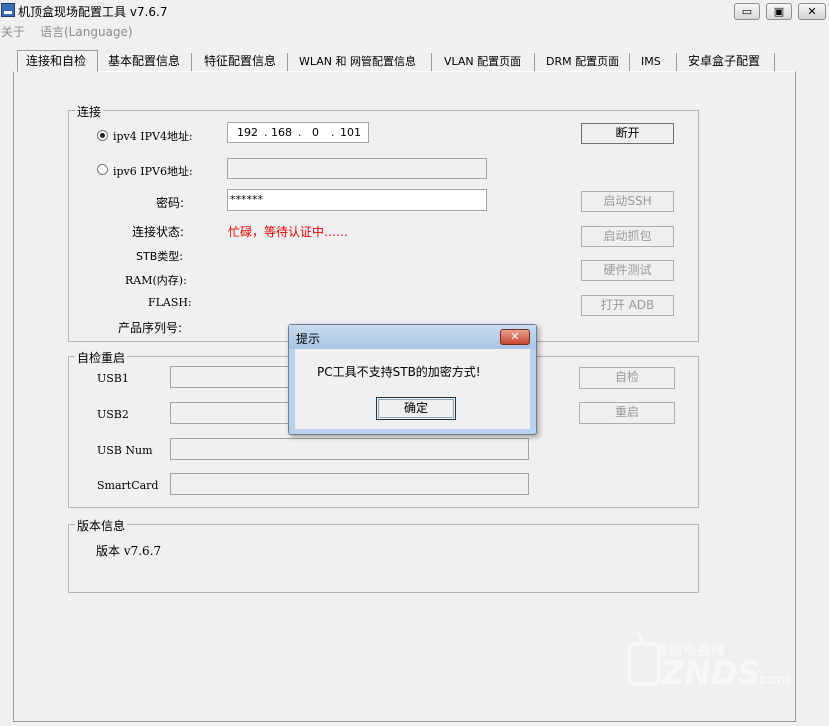 The height and width of the screenshot is (726, 829). I want to click on open-adb-button: 打开 ADB, so click(627, 305).